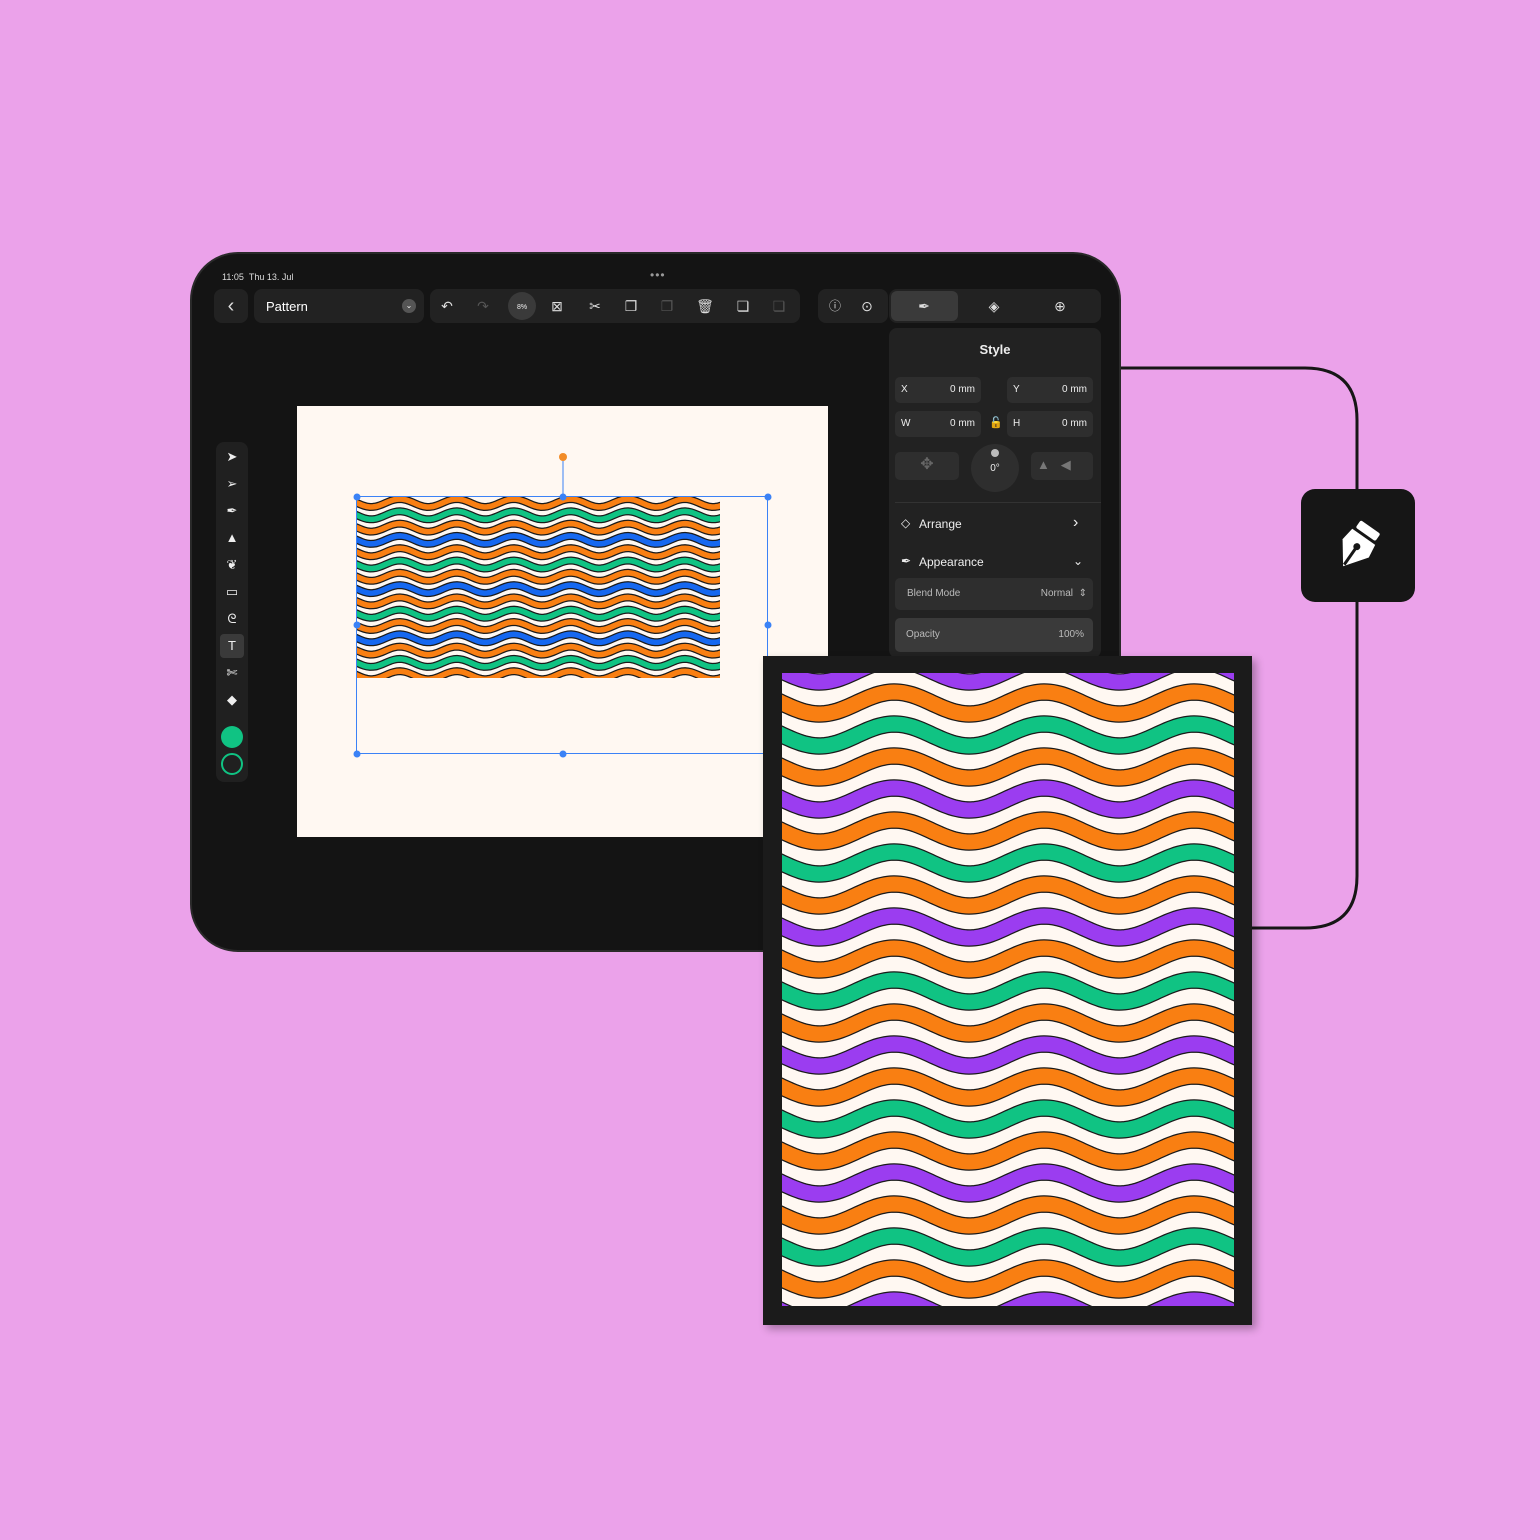 The width and height of the screenshot is (1540, 1540). Describe the element at coordinates (1082, 593) in the screenshot. I see `updown-icon: ⇕` at that location.